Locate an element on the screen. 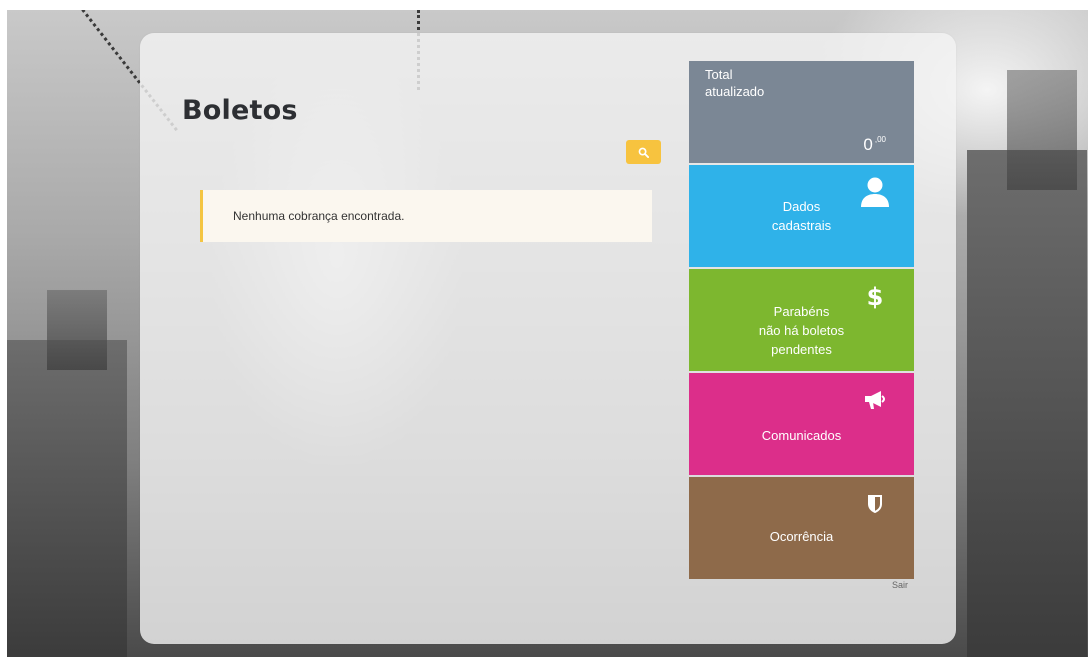 The height and width of the screenshot is (657, 1088). tile-occurrence: Ocorrência is located at coordinates (801, 528).